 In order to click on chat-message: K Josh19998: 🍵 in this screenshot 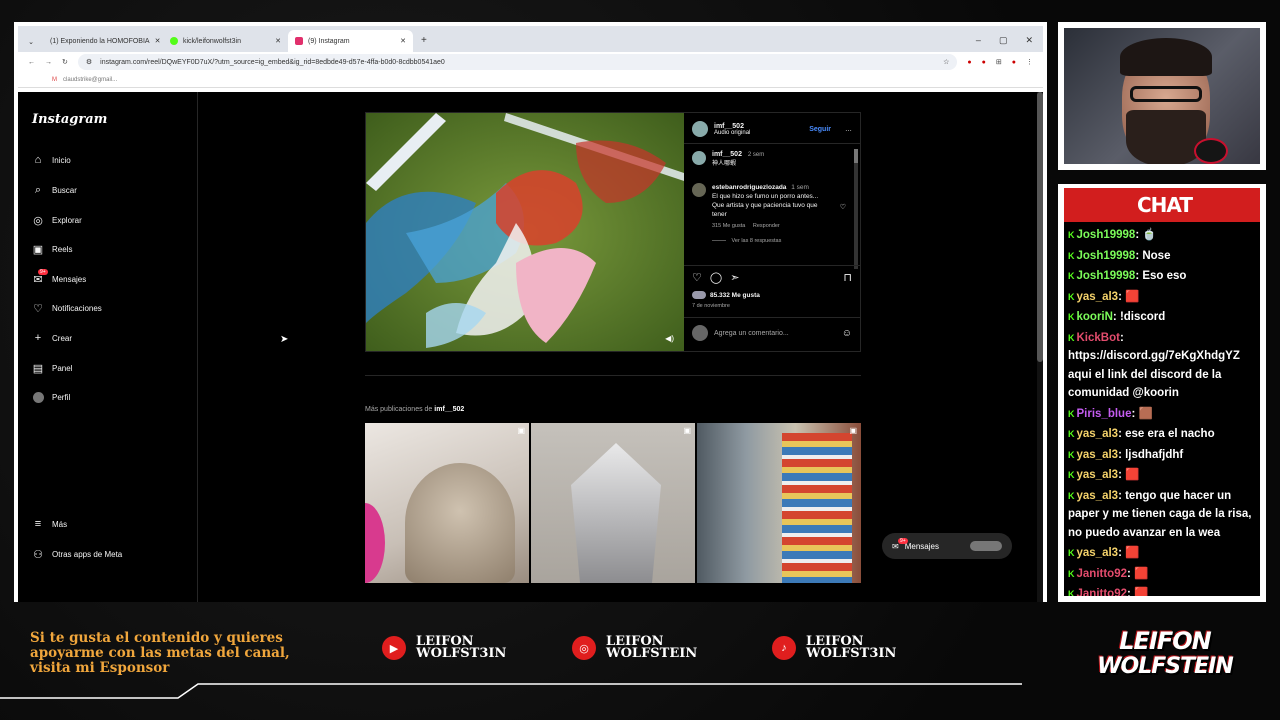, I will do `click(1162, 235)`.